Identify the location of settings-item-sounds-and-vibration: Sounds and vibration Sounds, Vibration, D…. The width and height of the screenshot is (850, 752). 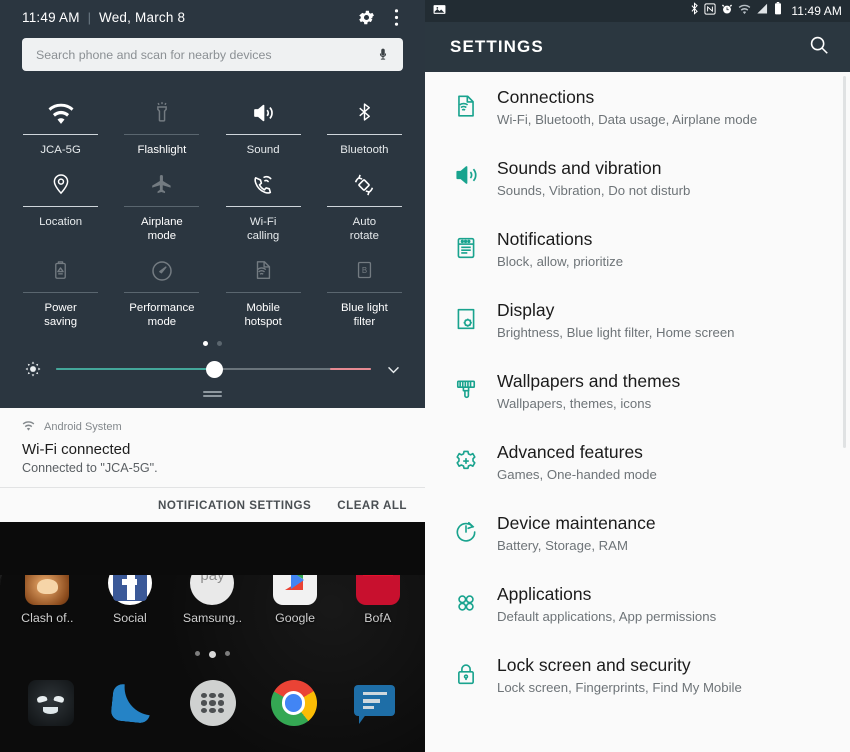
(637, 178).